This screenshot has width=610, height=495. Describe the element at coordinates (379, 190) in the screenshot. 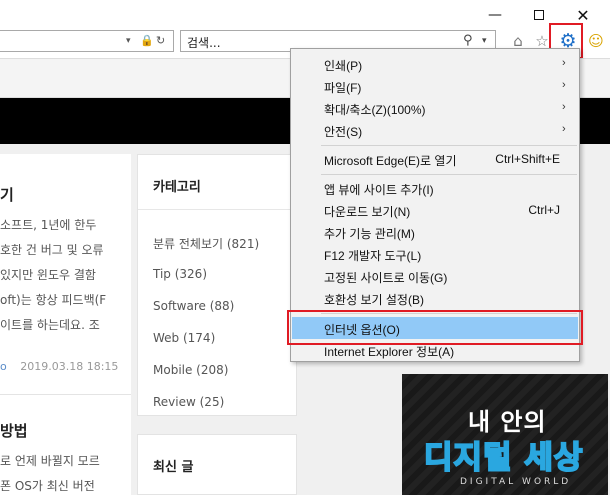

I see `menu-item-label: 앱 뷰에 사이트 추가(I)` at that location.